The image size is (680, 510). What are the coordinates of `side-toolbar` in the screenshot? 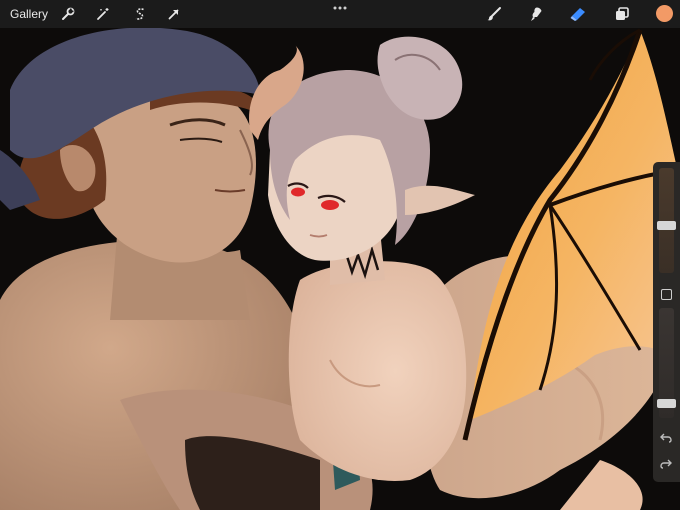 It's located at (666, 322).